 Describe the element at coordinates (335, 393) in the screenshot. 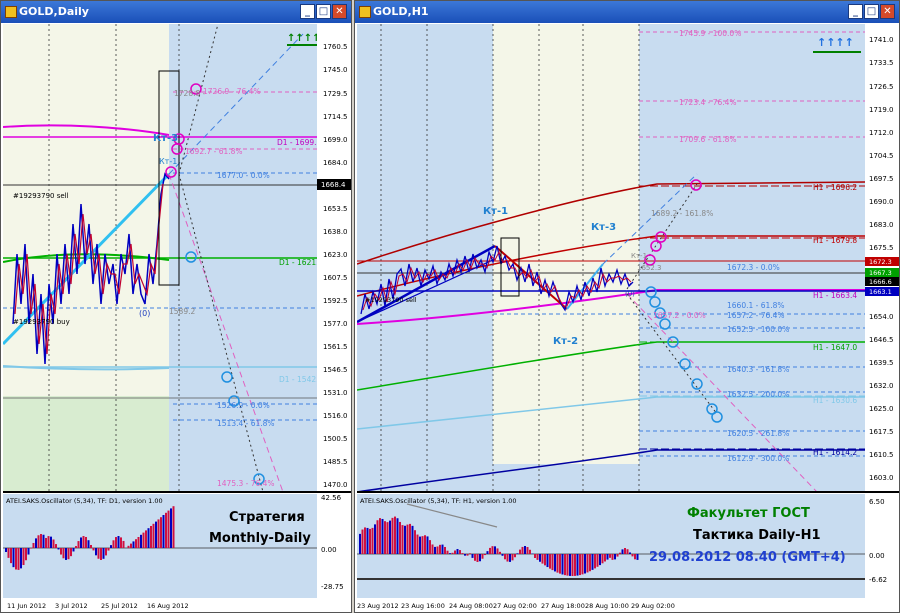

I see `svg-text: 1531.0` at that location.